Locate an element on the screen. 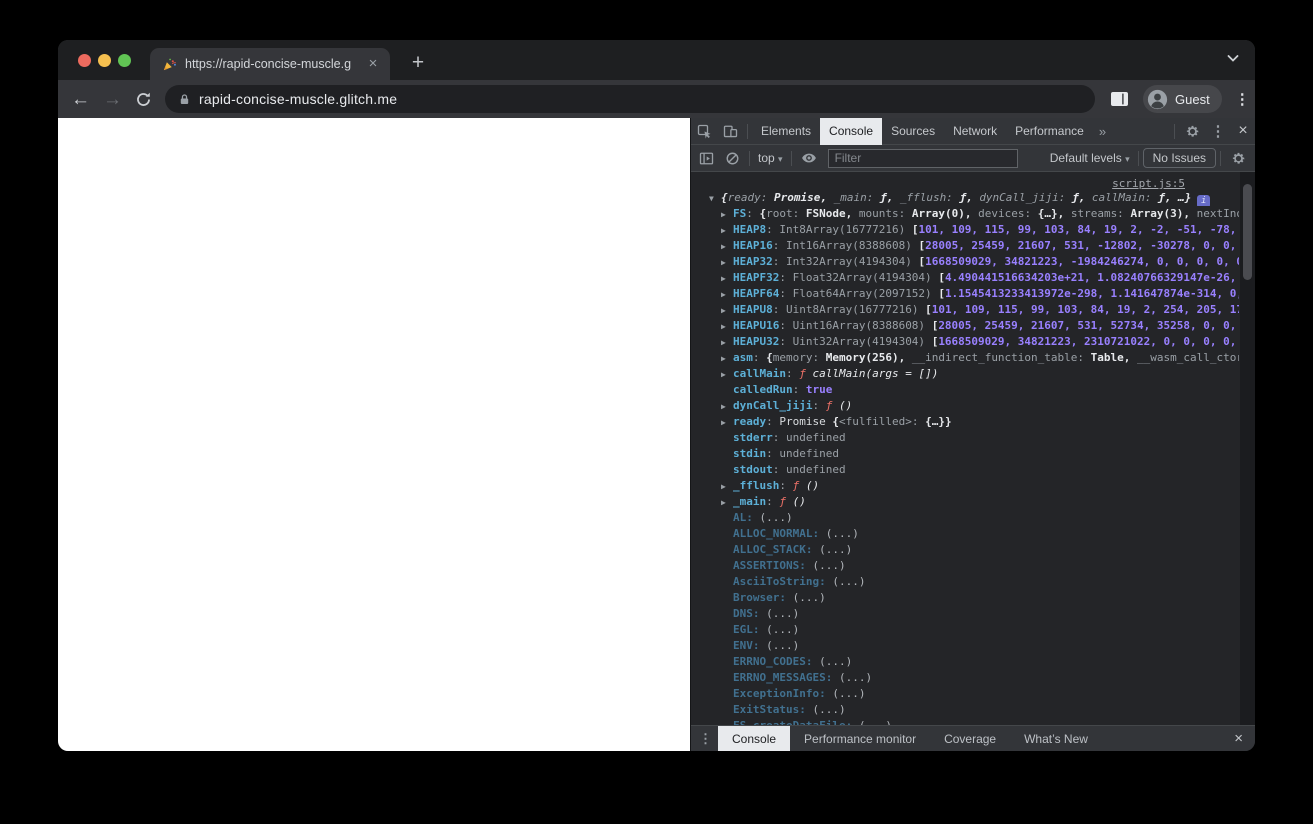  console-row-egl: EGL: (...) is located at coordinates (766, 629).